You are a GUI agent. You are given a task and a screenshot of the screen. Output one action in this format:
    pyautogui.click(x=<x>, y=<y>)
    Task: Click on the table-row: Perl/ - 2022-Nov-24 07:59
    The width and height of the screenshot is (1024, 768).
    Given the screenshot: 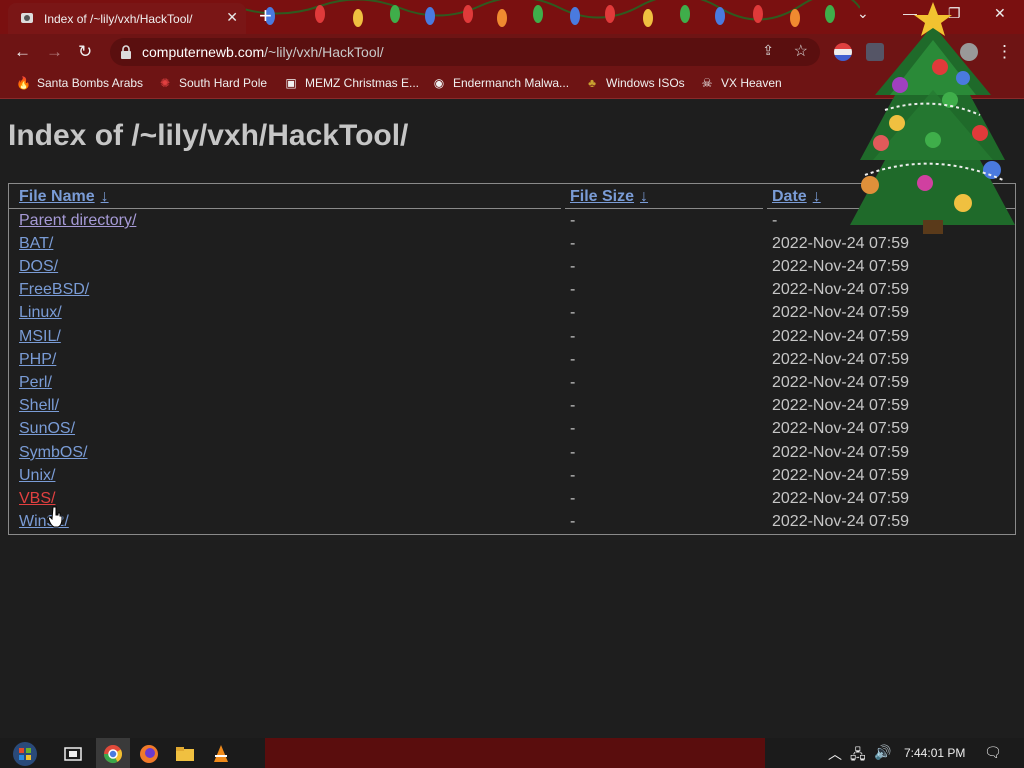 What is the action you would take?
    pyautogui.click(x=512, y=385)
    